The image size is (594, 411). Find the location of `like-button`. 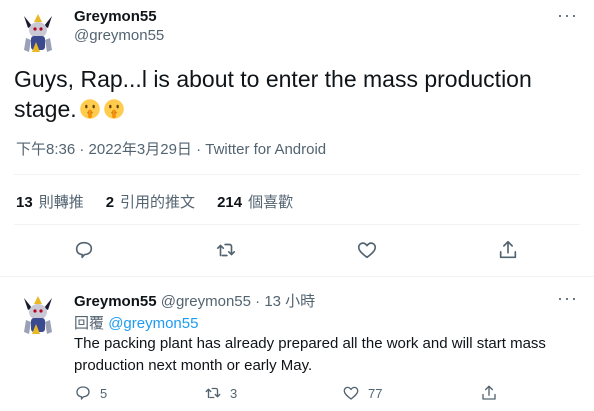

like-button is located at coordinates (367, 250).